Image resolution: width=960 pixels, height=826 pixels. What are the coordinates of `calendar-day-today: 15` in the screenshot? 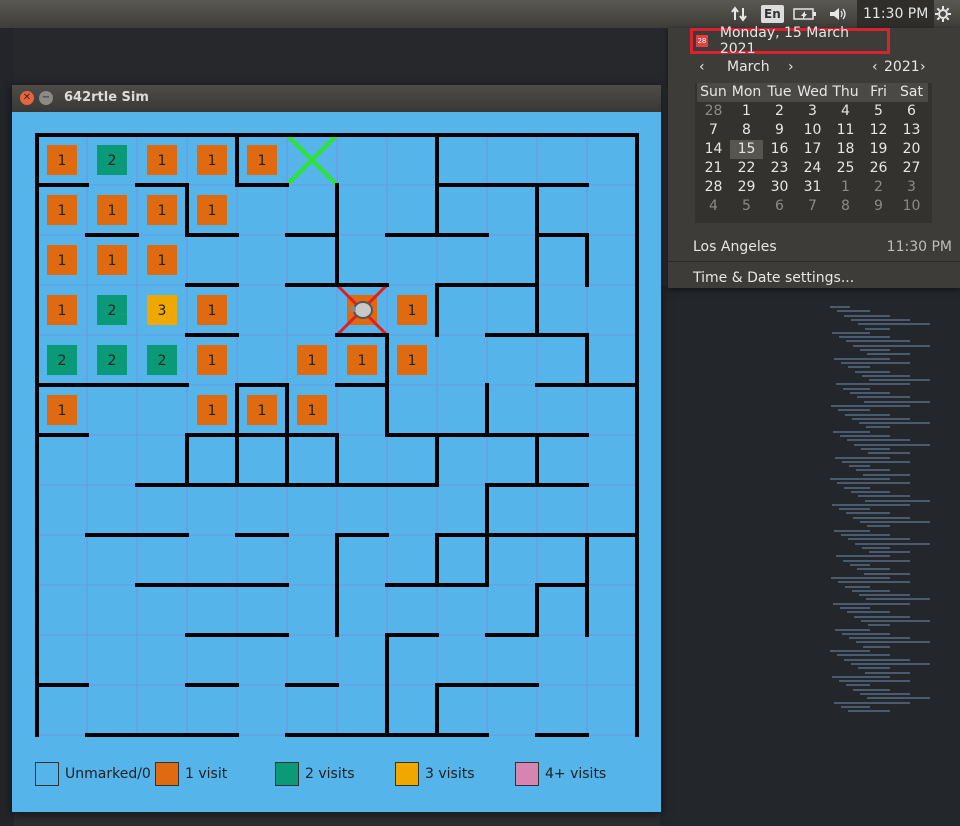 It's located at (746, 149).